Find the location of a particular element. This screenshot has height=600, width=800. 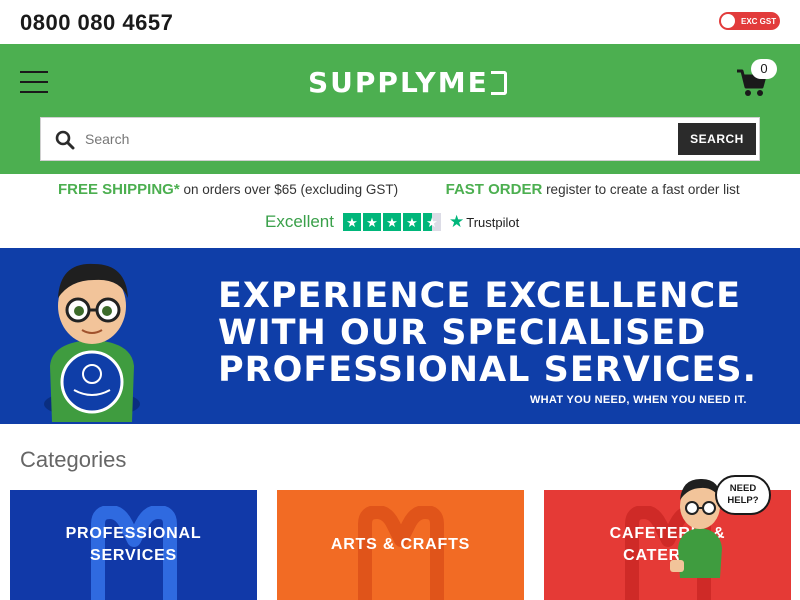

banner-headline-line-1: EXPERIENCE EXCELLENCE is located at coordinates (480, 296).